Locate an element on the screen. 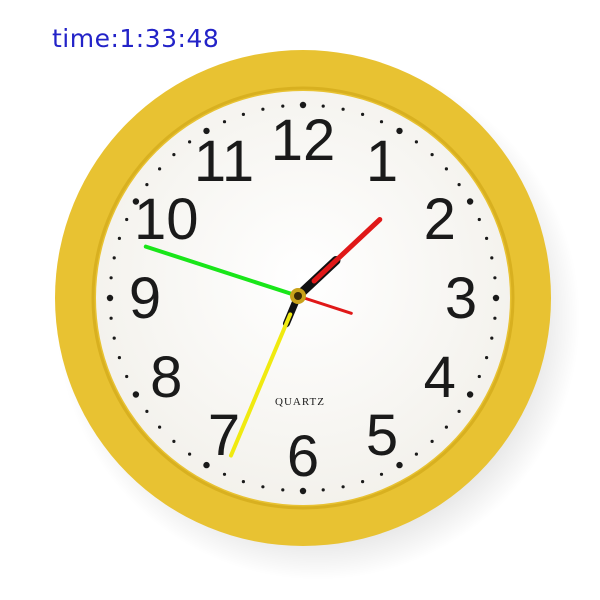  numeral-6: 6 is located at coordinates (303, 456).